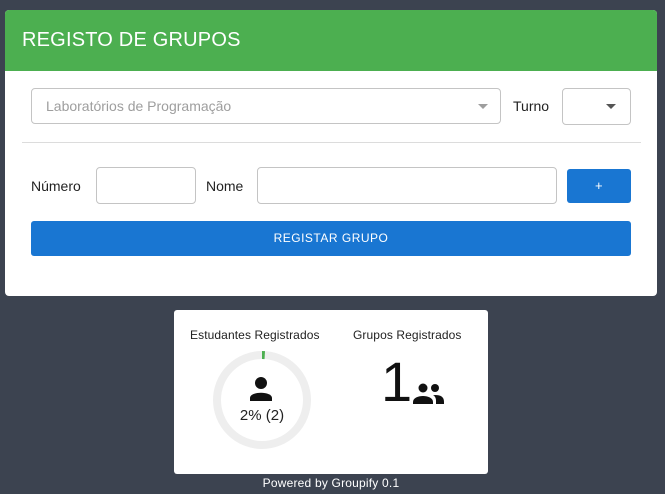 Image resolution: width=665 pixels, height=494 pixels. Describe the element at coordinates (331, 40) in the screenshot. I see `card-header: REGISTO DE GRUPOS` at that location.